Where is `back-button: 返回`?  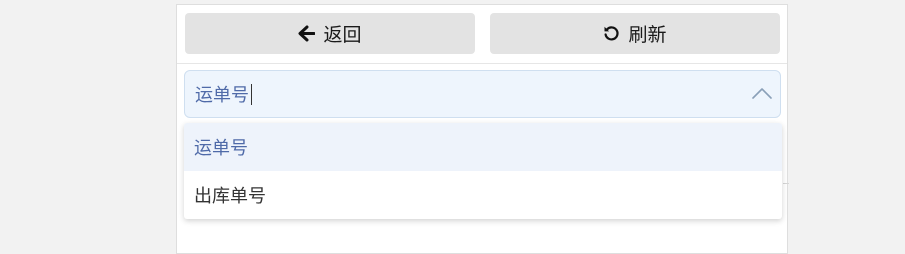 back-button: 返回 is located at coordinates (330, 33).